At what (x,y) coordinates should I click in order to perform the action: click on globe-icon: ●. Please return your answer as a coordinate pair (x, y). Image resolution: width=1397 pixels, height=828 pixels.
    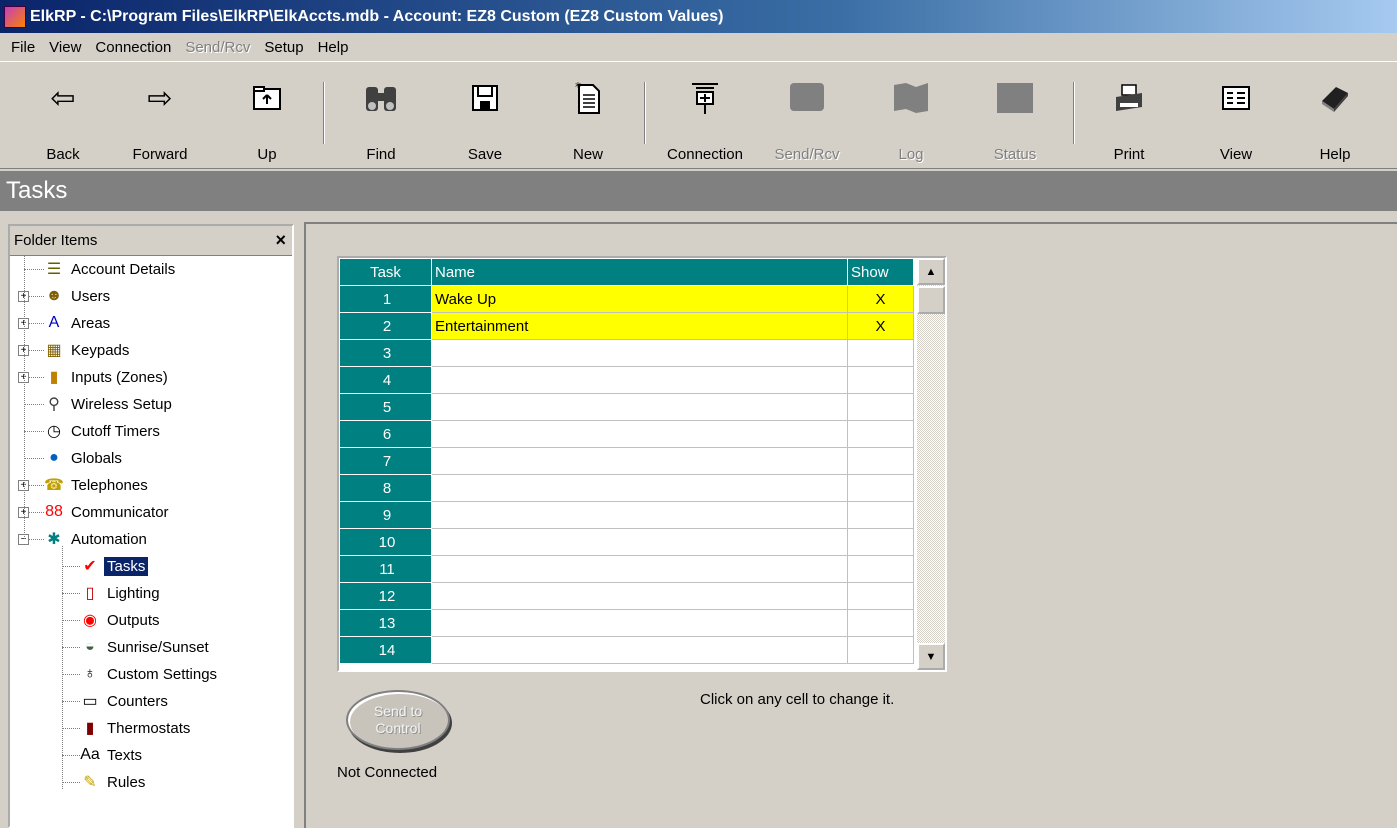
    Looking at the image, I should click on (54, 457).